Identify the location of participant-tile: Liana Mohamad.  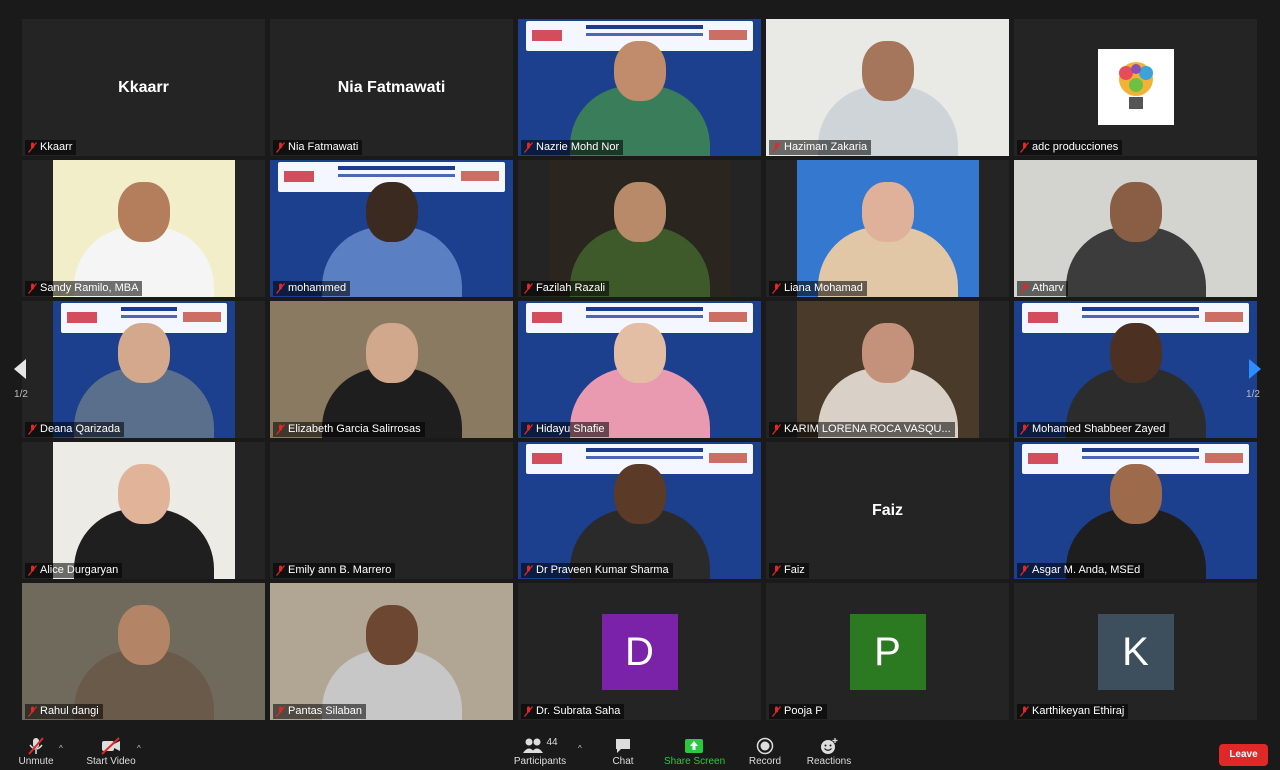
(887, 228).